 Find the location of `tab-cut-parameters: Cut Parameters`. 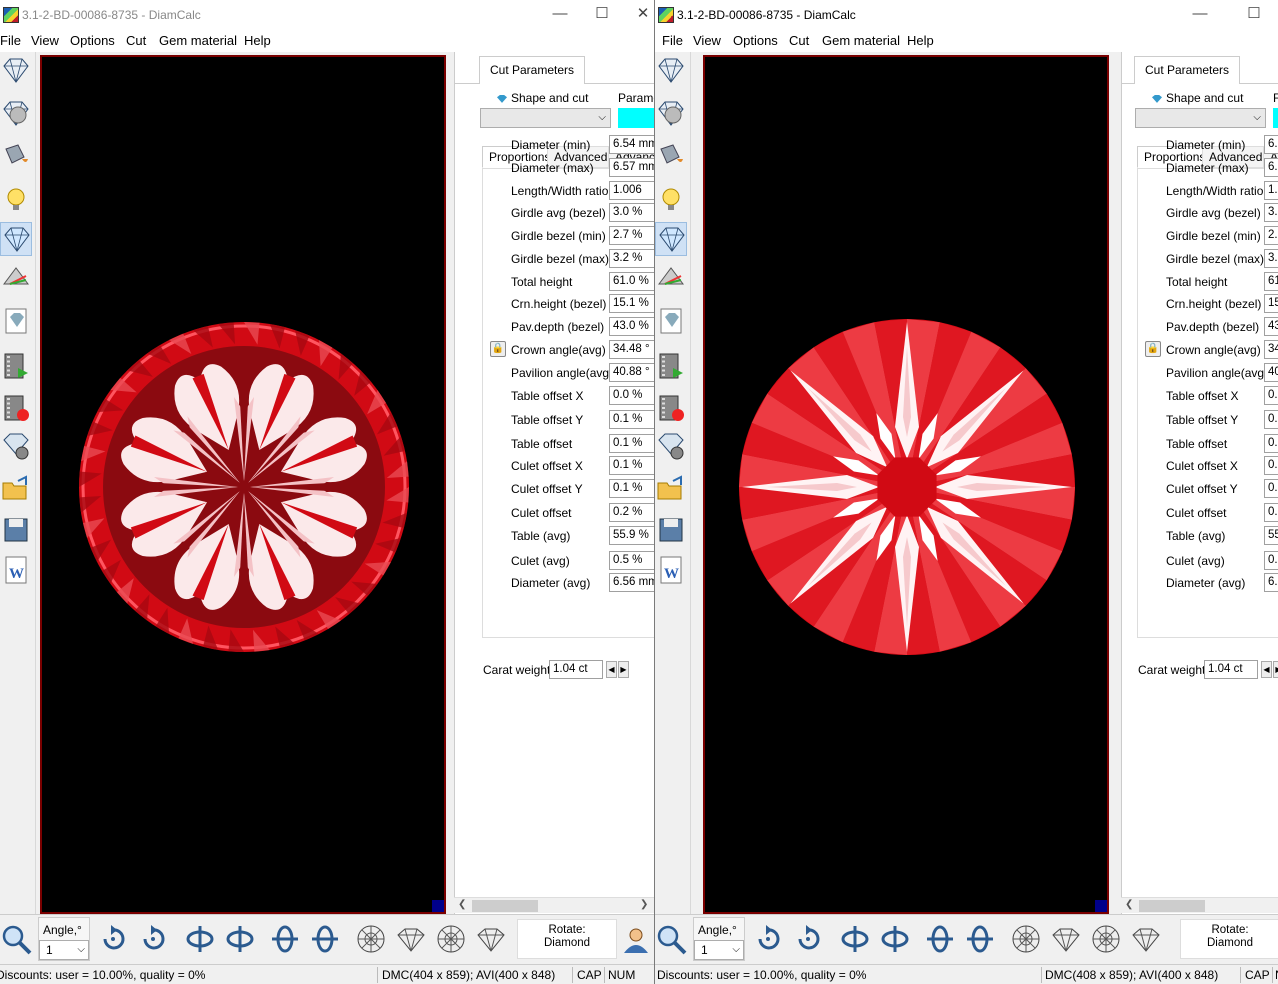

tab-cut-parameters: Cut Parameters is located at coordinates (532, 70).